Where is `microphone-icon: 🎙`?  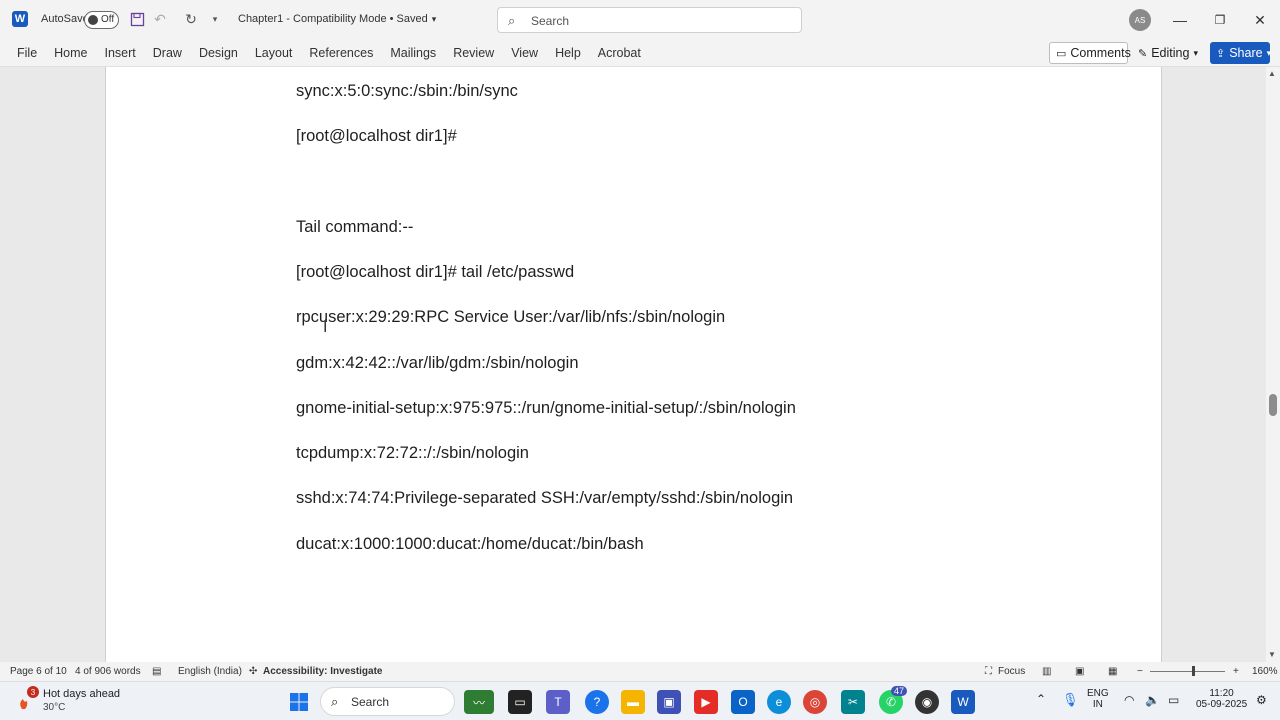
microphone-icon: 🎙 is located at coordinates (1070, 700).